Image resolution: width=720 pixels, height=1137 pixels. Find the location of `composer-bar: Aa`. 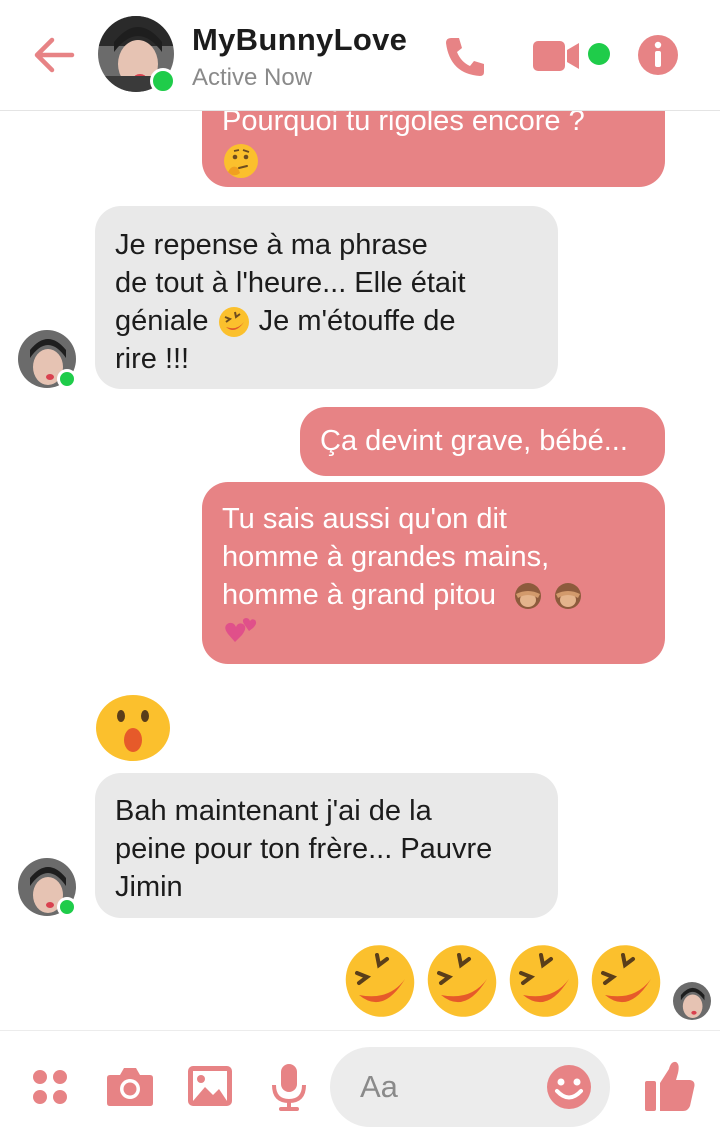

composer-bar: Aa is located at coordinates (360, 1083).